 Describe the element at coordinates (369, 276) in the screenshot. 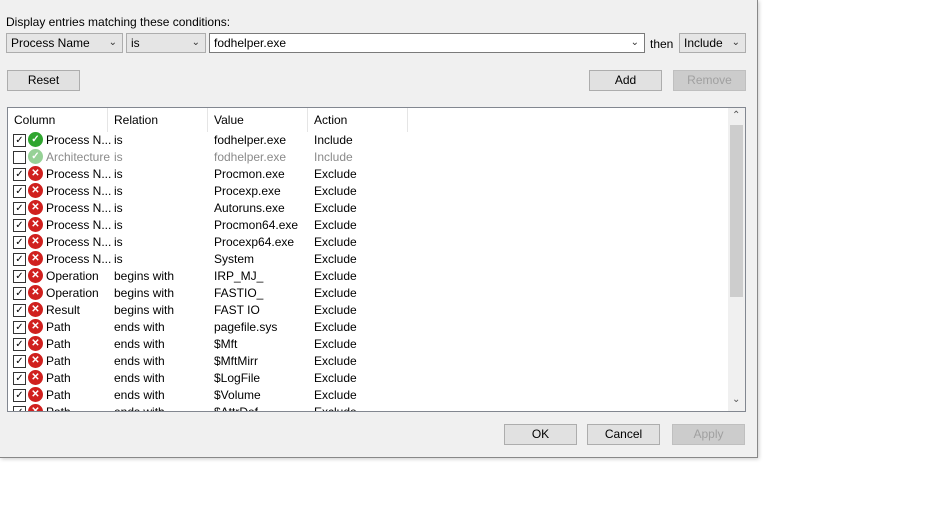

I see `filter-row: ✓ ✕ Operation begins with IRP_MJ_ Exclude` at that location.